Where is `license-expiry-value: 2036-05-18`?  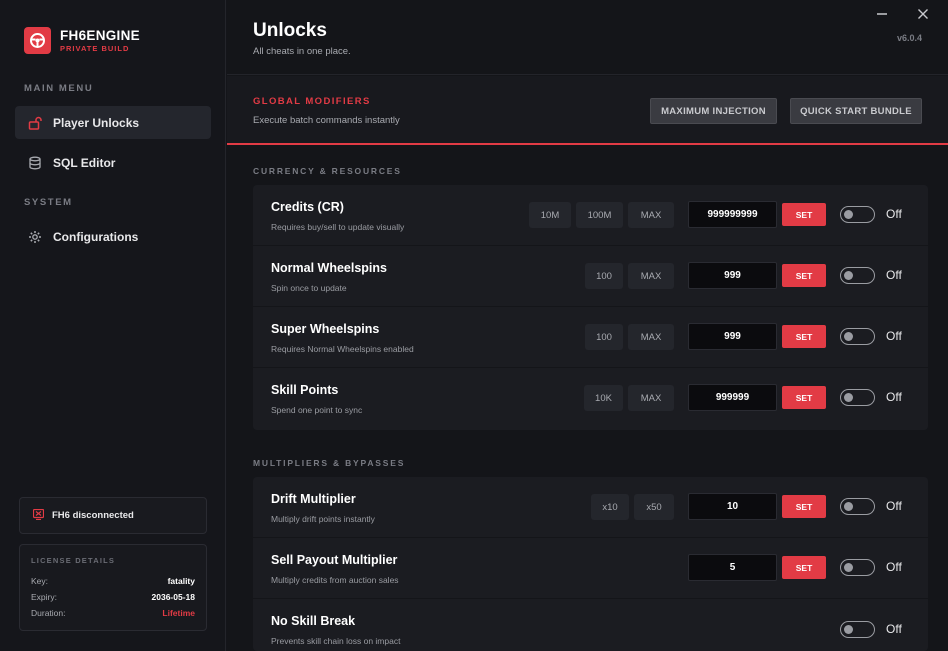
license-expiry-value: 2036-05-18 is located at coordinates (173, 597).